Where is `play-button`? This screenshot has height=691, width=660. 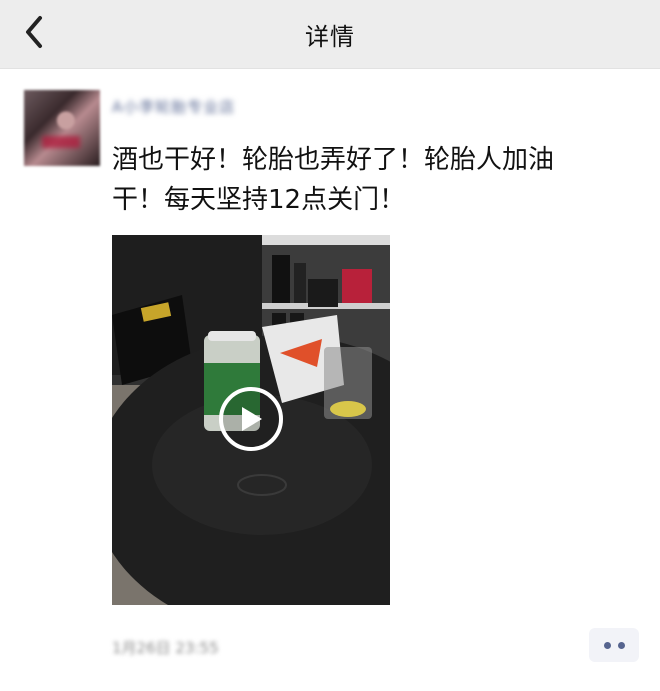 play-button is located at coordinates (251, 419).